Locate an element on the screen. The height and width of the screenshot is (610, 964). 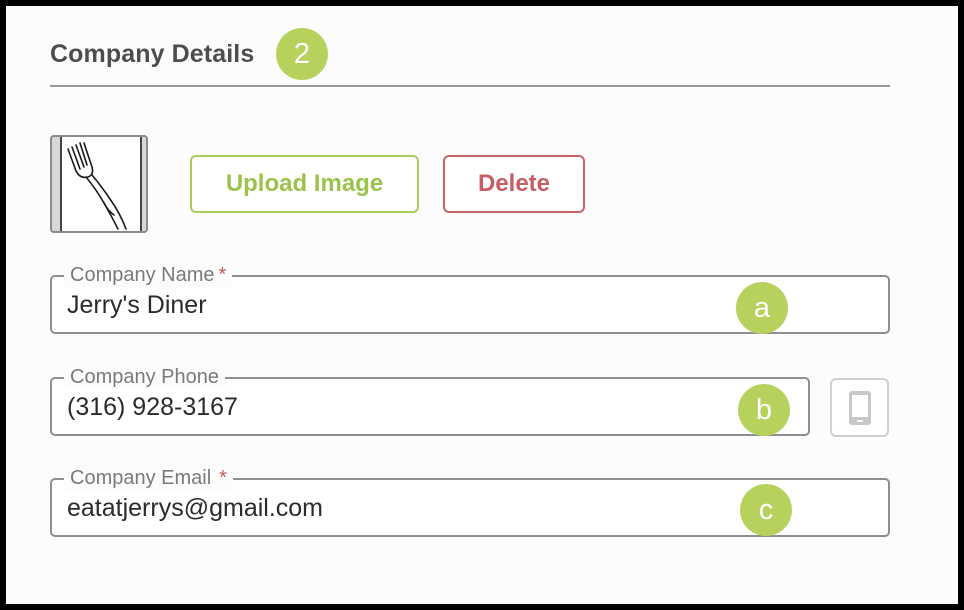
callout-badge-c: c is located at coordinates (766, 510).